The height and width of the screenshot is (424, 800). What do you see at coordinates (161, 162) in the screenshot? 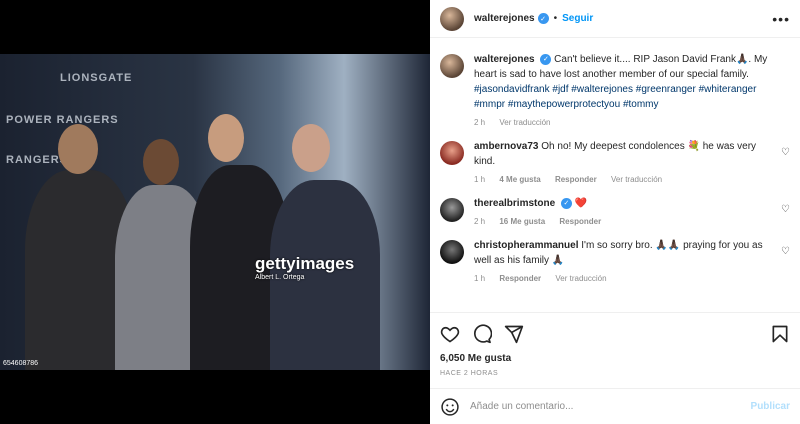
I see `person-2-head` at bounding box center [161, 162].